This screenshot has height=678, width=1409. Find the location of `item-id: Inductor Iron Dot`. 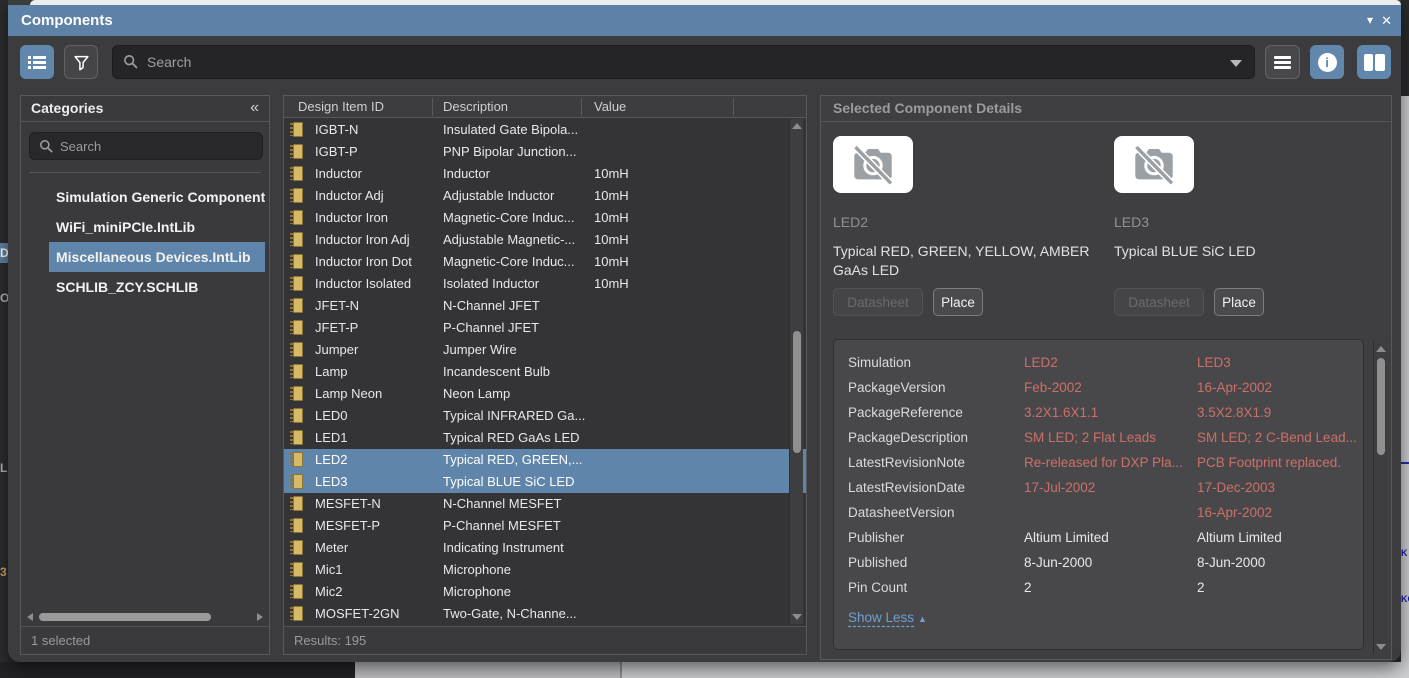

item-id: Inductor Iron Dot is located at coordinates (363, 261).